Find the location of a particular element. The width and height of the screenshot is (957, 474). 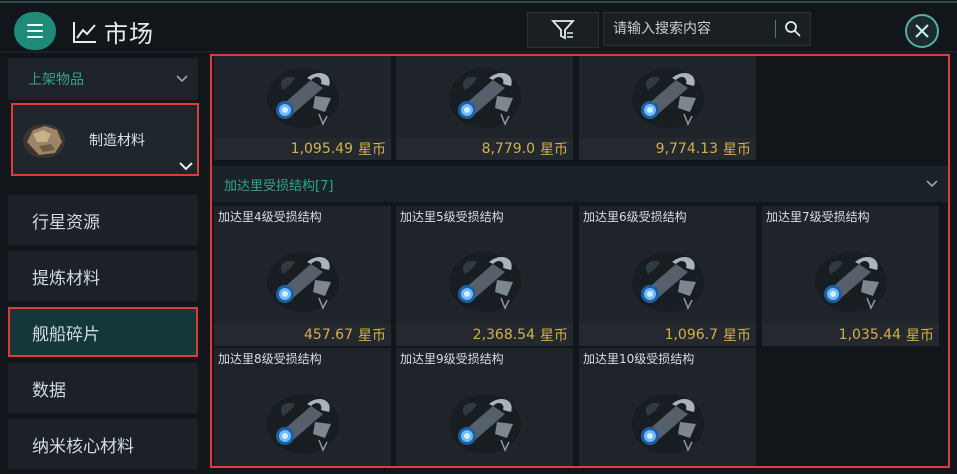

menu-icon is located at coordinates (35, 31).